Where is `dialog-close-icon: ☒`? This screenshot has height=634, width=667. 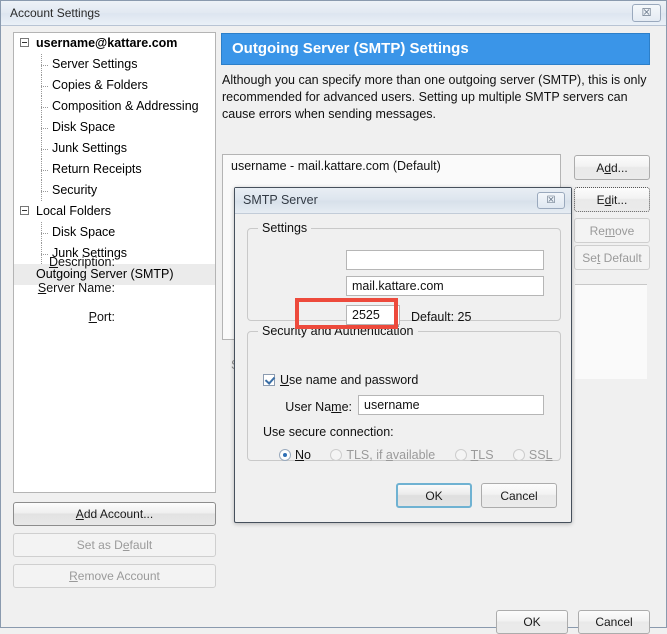 dialog-close-icon: ☒ is located at coordinates (551, 200).